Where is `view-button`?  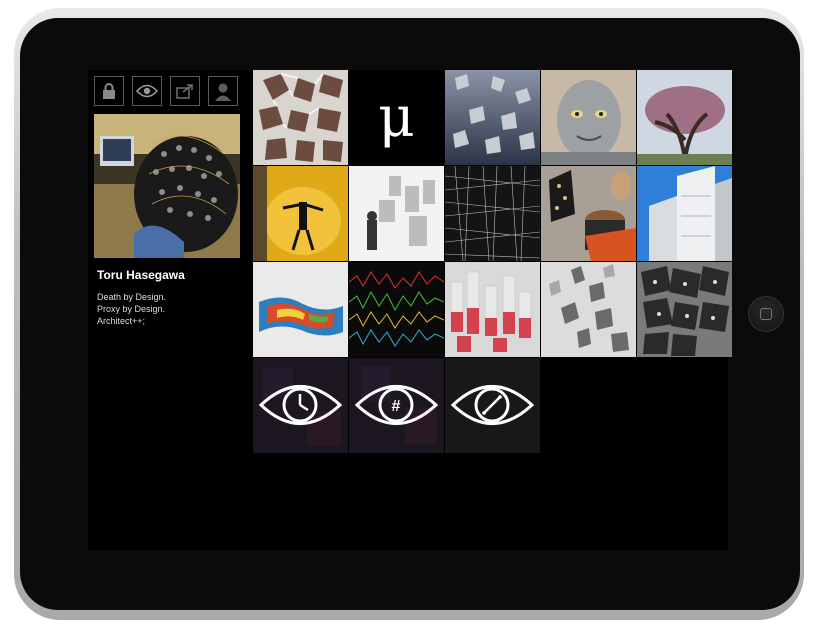
view-button is located at coordinates (147, 91).